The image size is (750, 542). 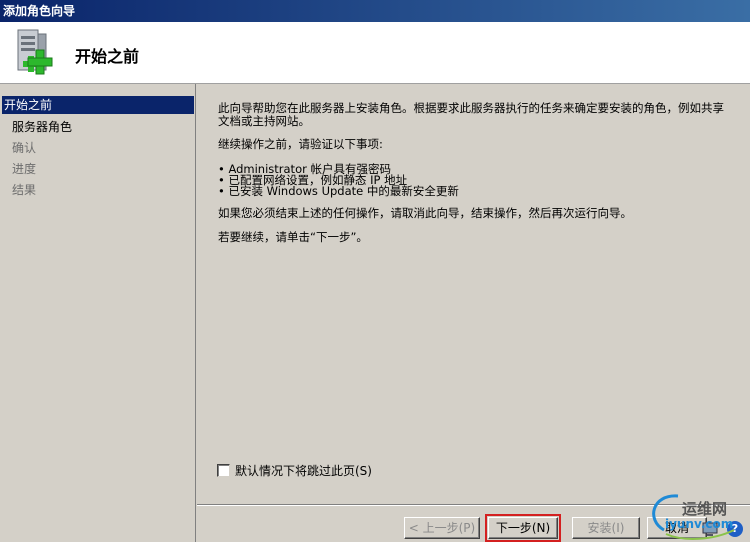 I want to click on cancel-note: 如果您必须结束上述的任何操作，请取消此向导，结束操作，然后再次运行向导。, so click(x=425, y=213).